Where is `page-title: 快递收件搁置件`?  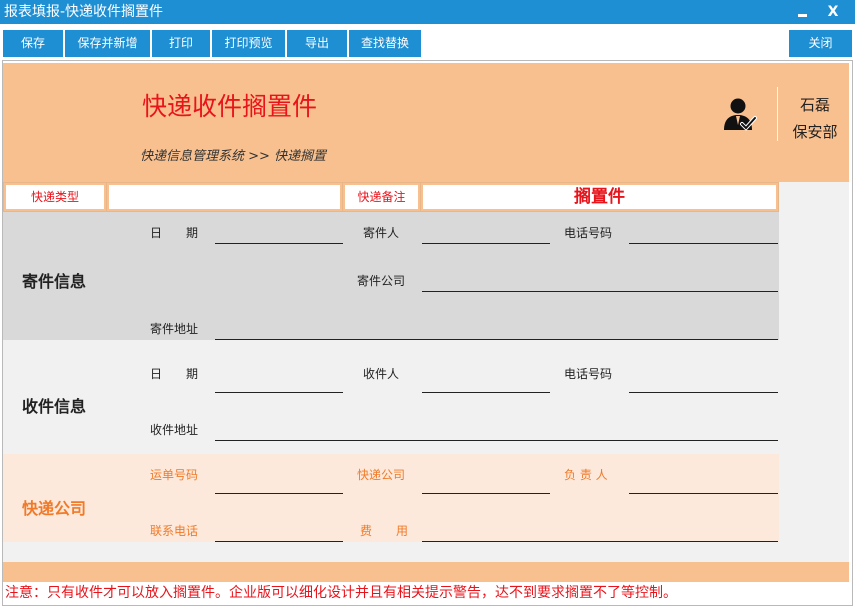
page-title: 快递收件搁置件 is located at coordinates (230, 106).